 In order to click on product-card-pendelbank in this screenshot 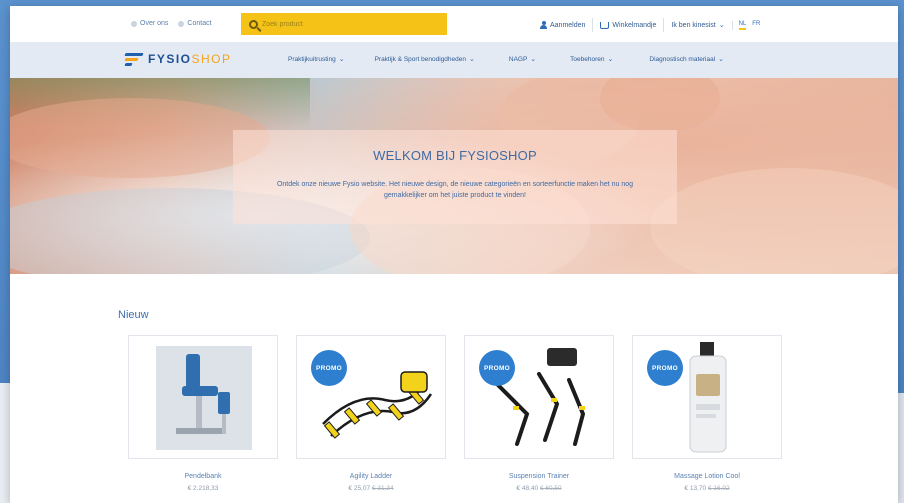, I will do `click(203, 397)`.